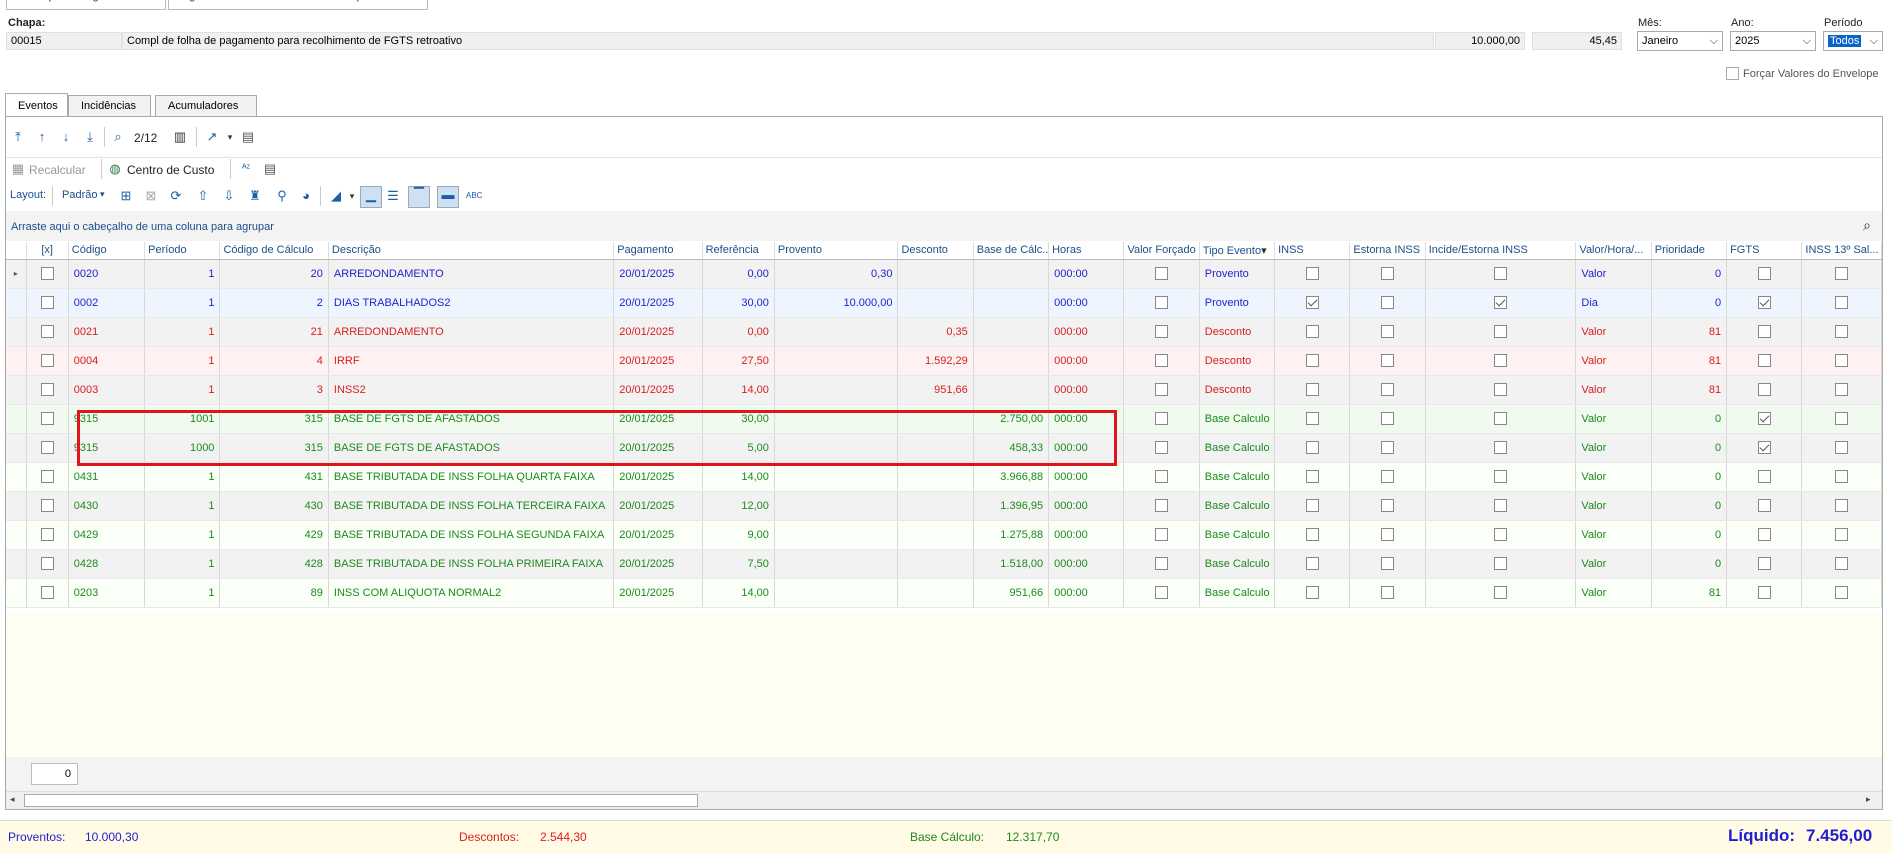  I want to click on paint-icon: ♜, so click(255, 196).